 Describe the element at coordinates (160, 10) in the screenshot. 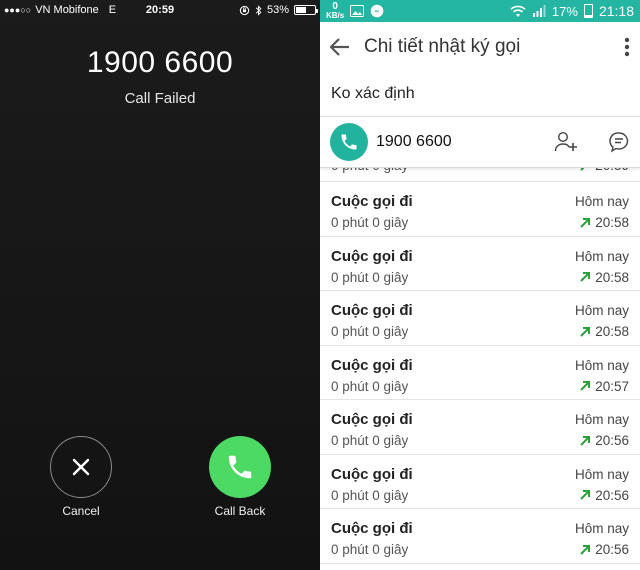

I see `ios-status-bar: ●●●○○ VN Mobifone E 20:59 53%` at that location.